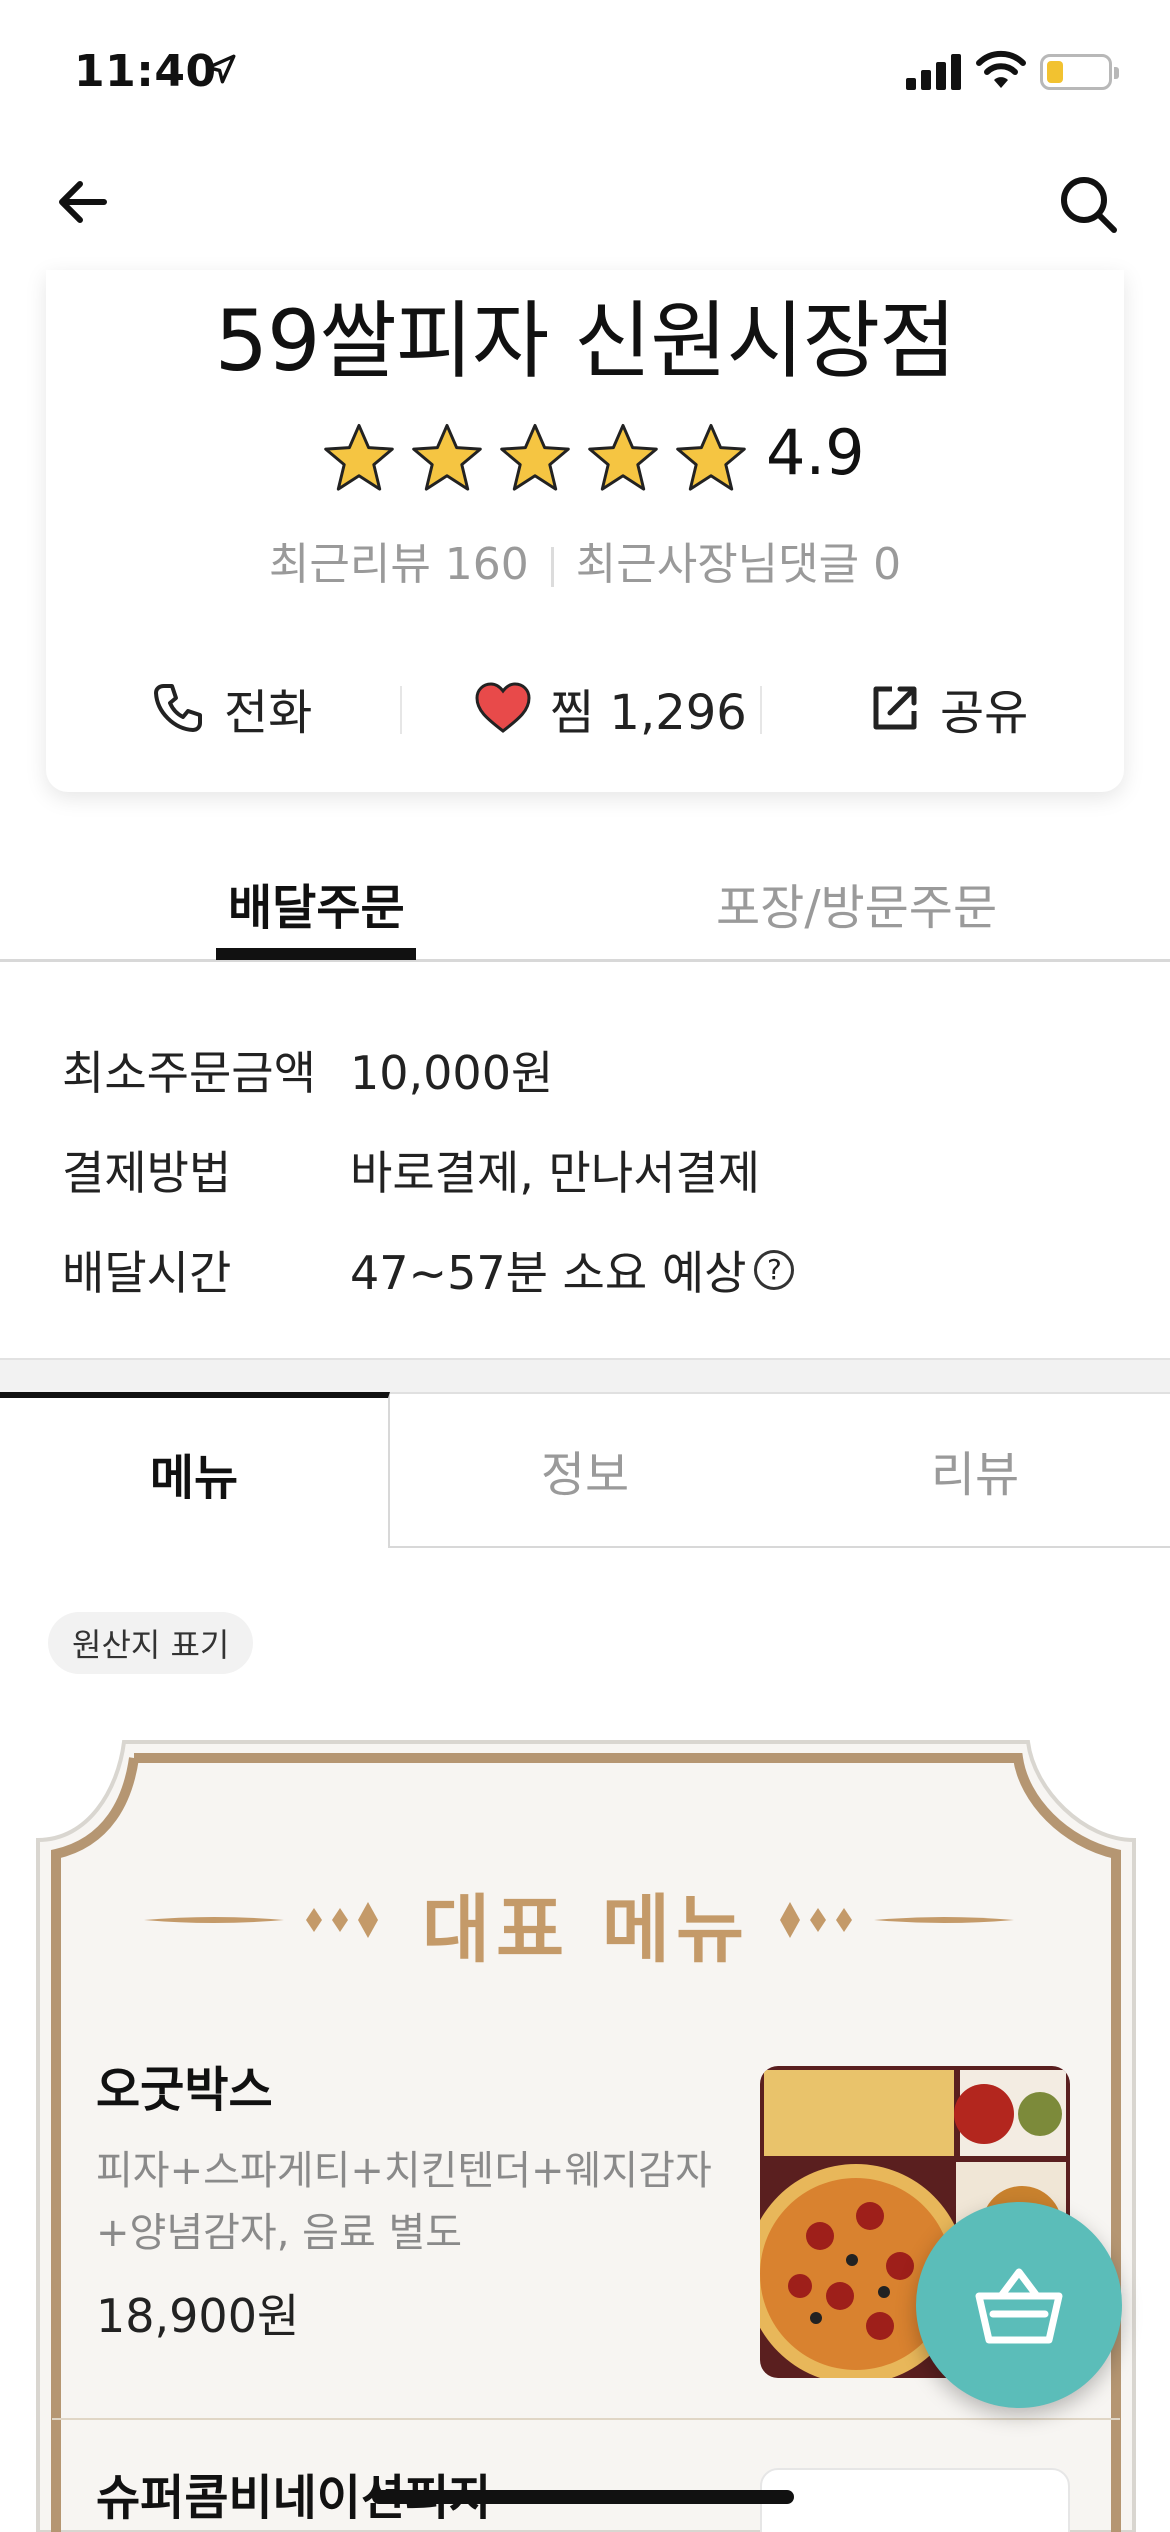 The height and width of the screenshot is (2532, 1170). I want to click on order-type-tabs: 배달주문 포장/방문주문, so click(585, 906).